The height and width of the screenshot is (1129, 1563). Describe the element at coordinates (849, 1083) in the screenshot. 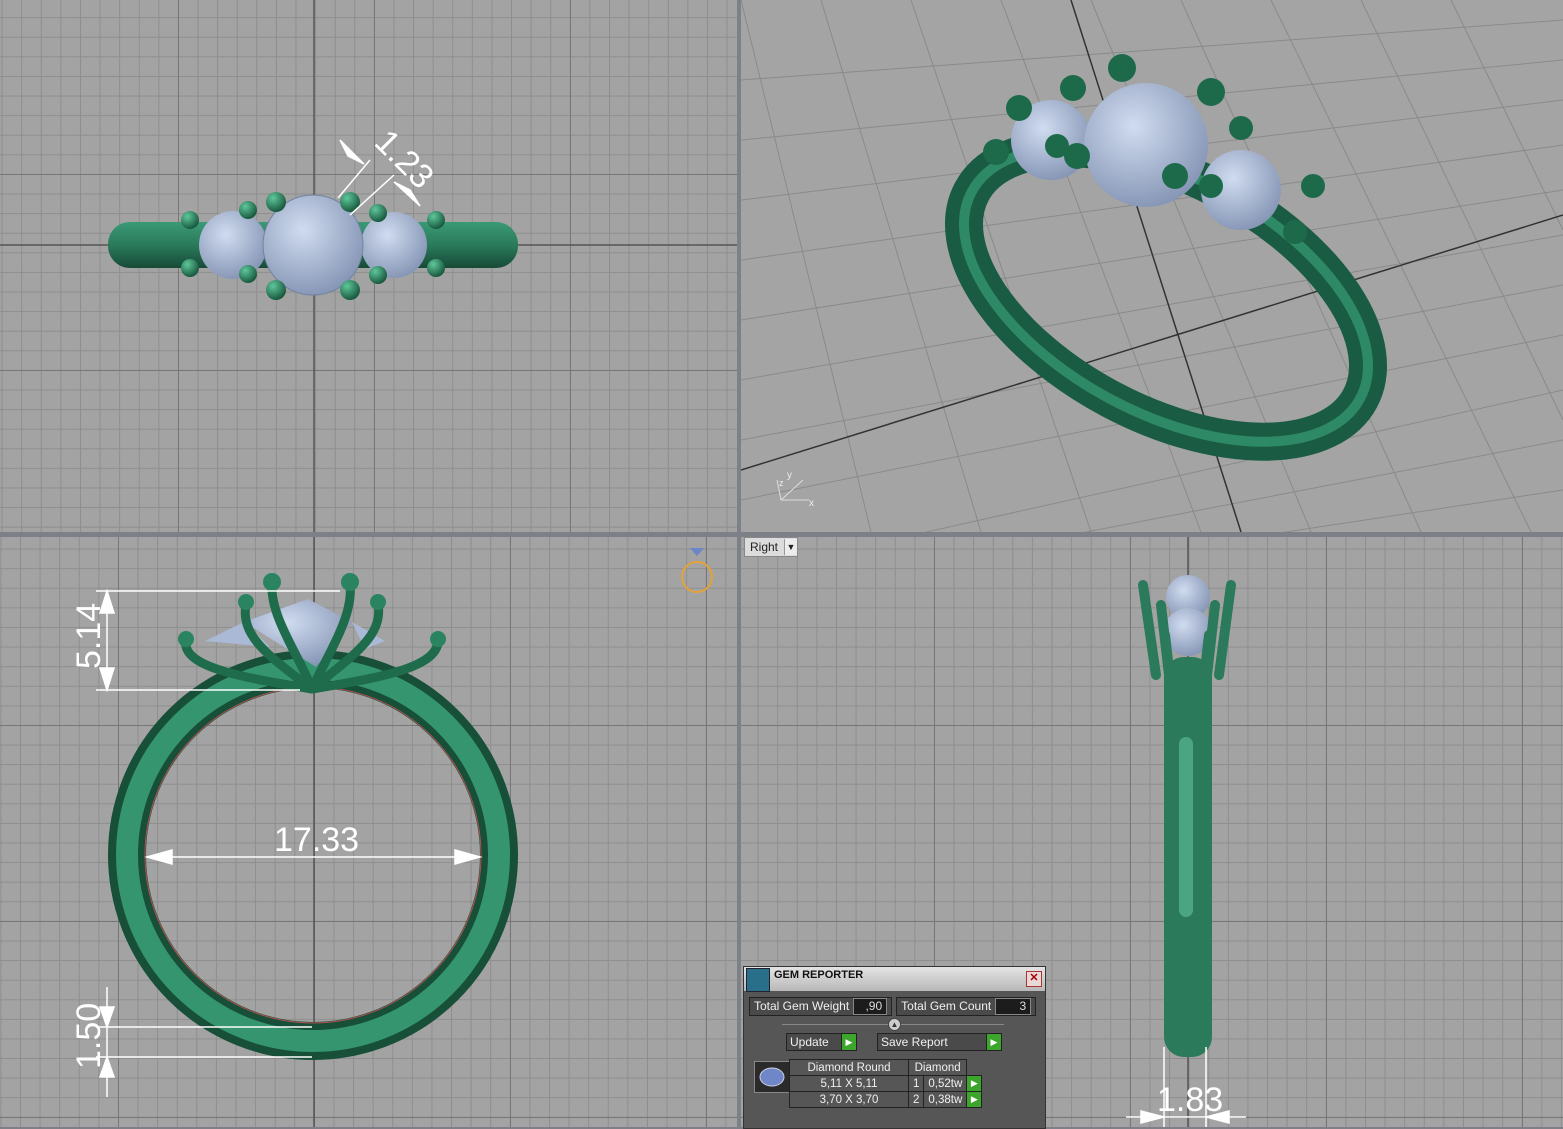

I see `gem-size: 5,11 X 5,11` at that location.